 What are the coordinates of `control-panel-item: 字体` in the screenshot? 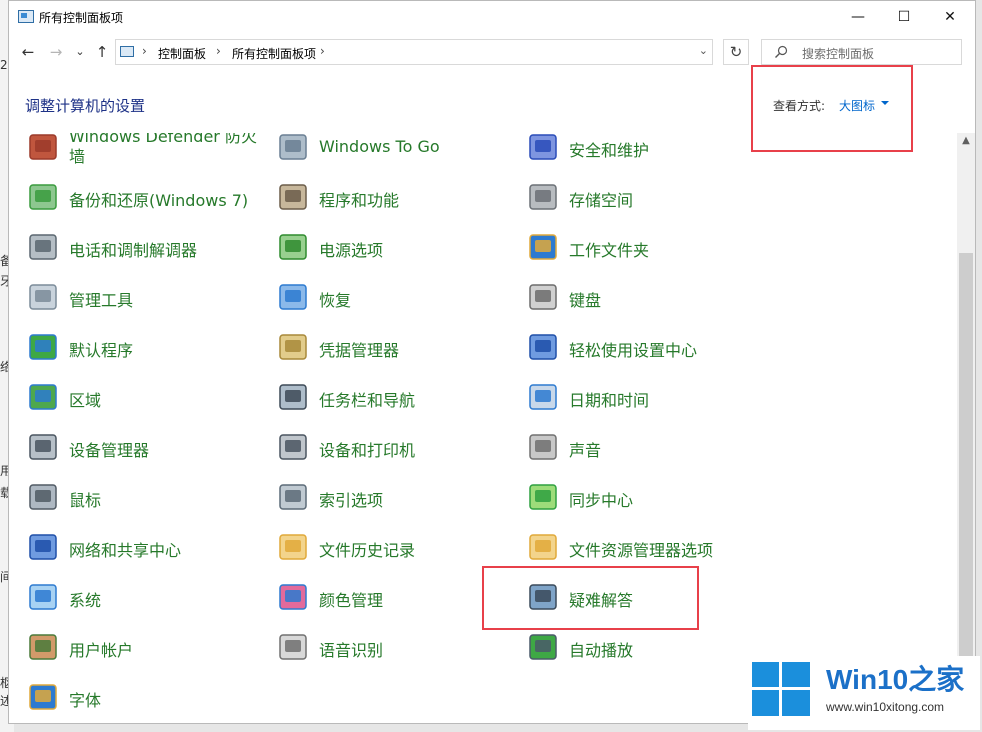 It's located at (147, 697).